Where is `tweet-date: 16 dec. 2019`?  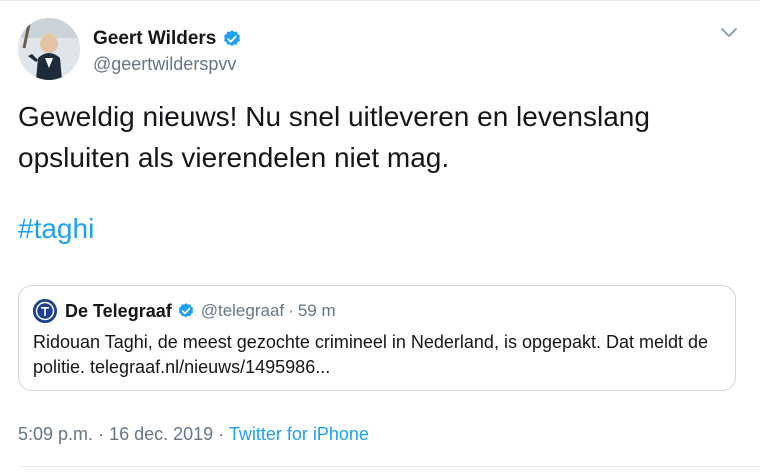 tweet-date: 16 dec. 2019 is located at coordinates (161, 434).